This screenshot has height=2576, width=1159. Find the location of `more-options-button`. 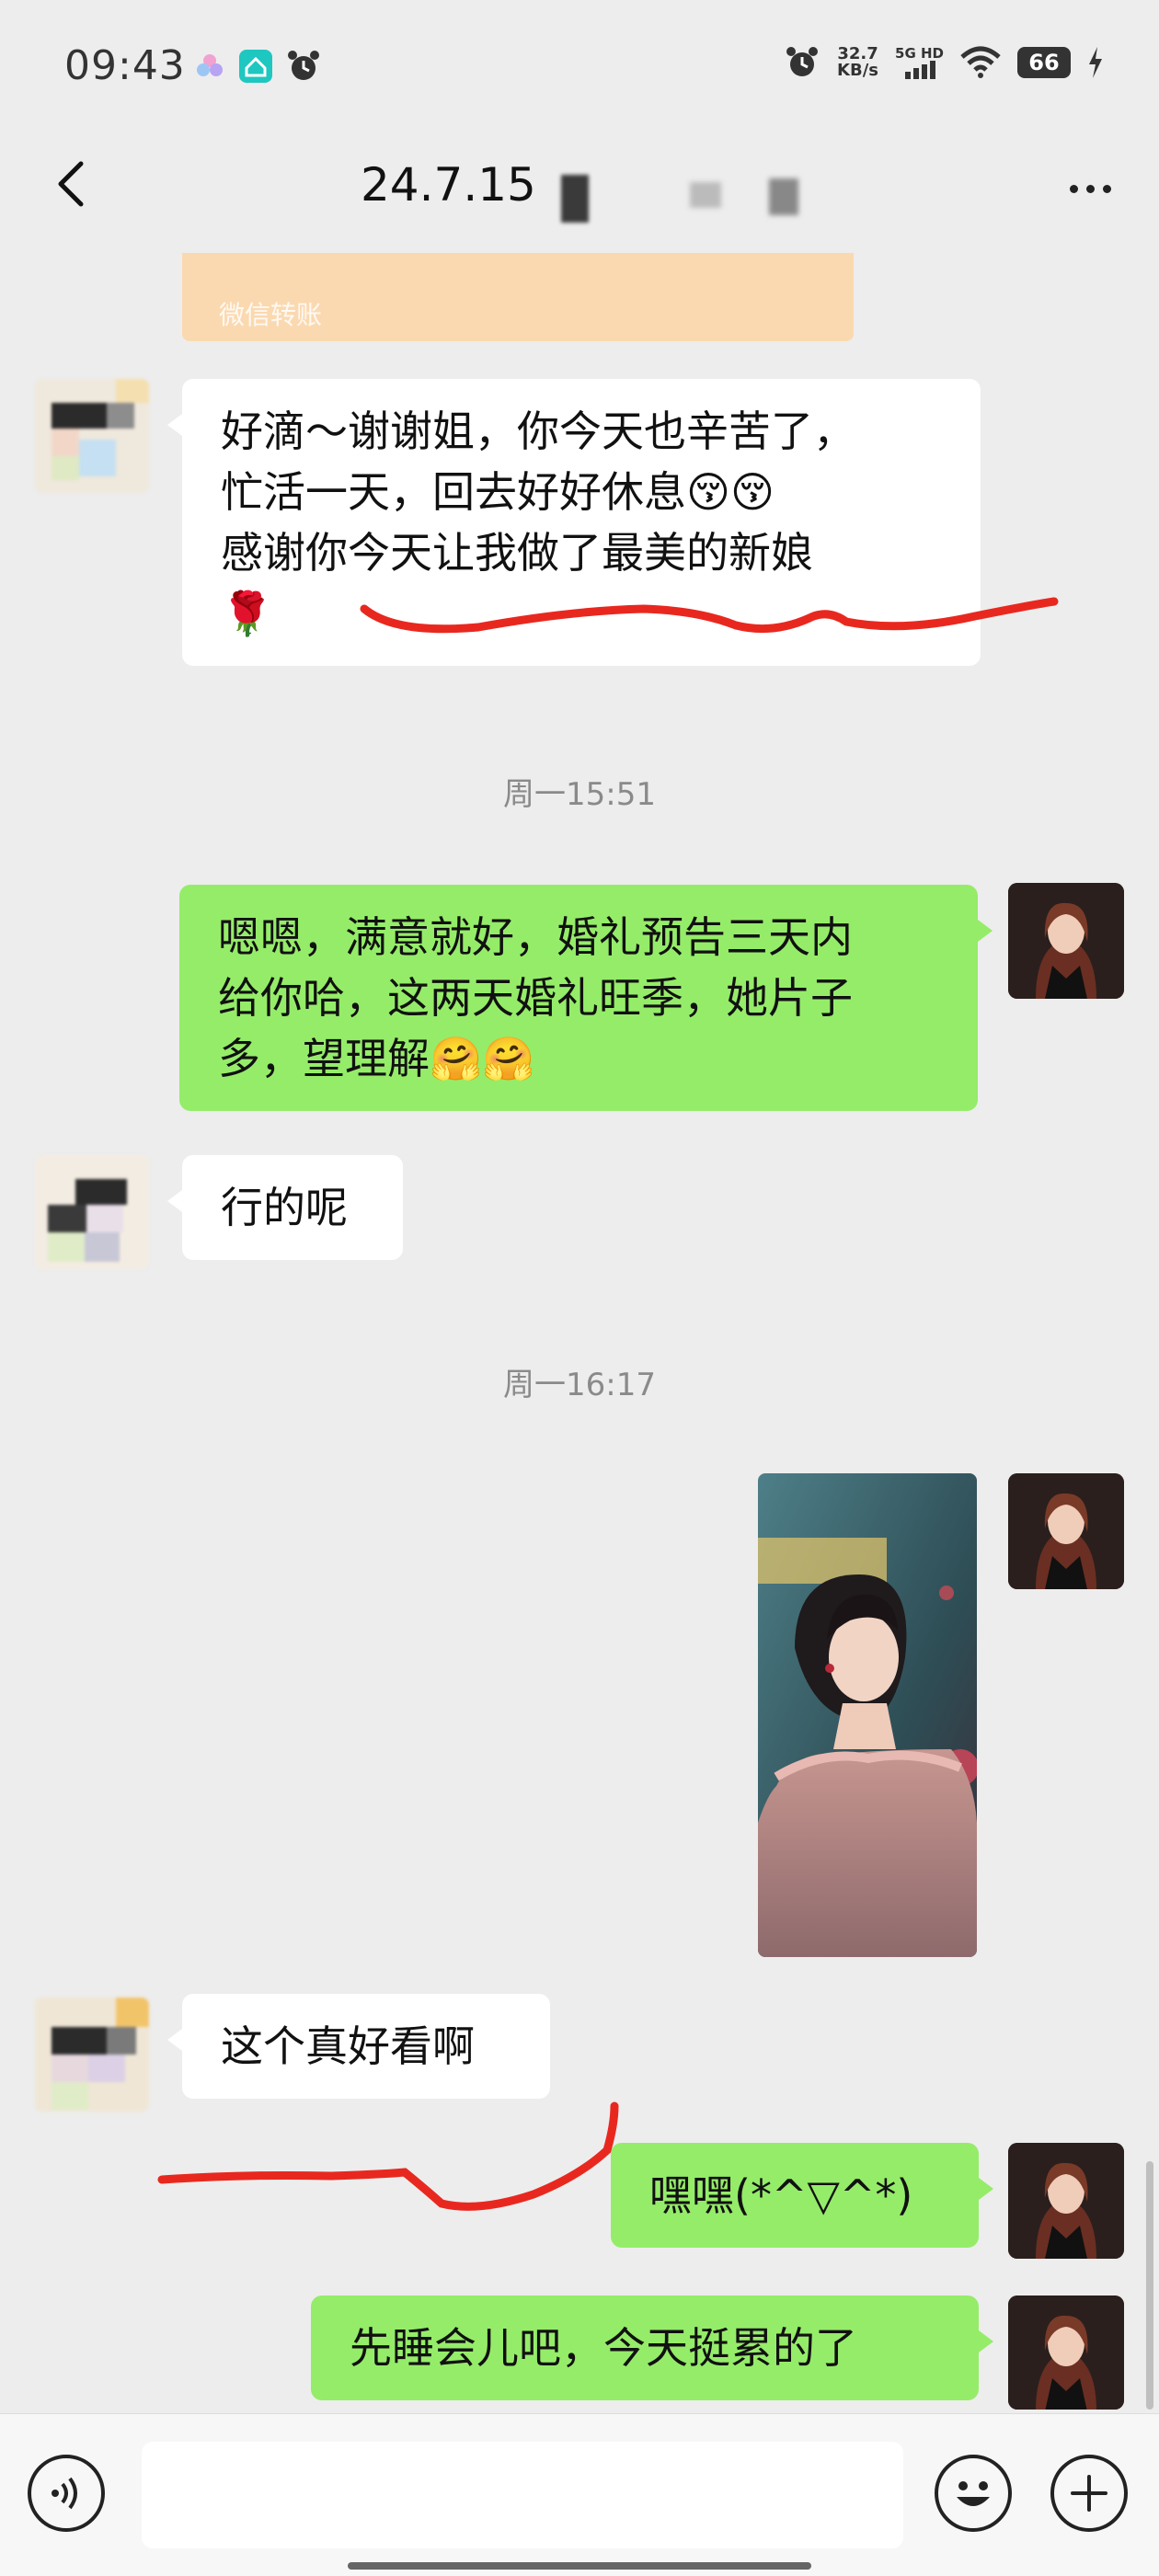

more-options-button is located at coordinates (1090, 189).